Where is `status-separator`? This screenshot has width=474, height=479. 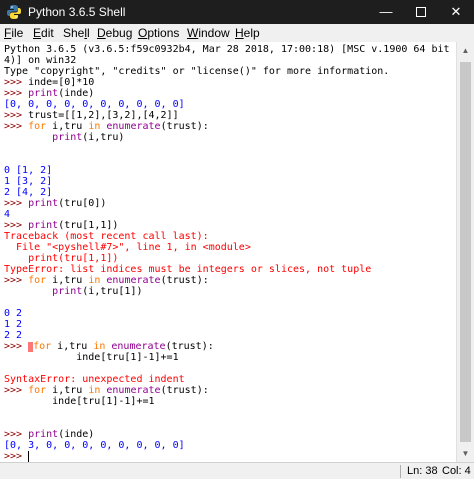 status-separator is located at coordinates (400, 471).